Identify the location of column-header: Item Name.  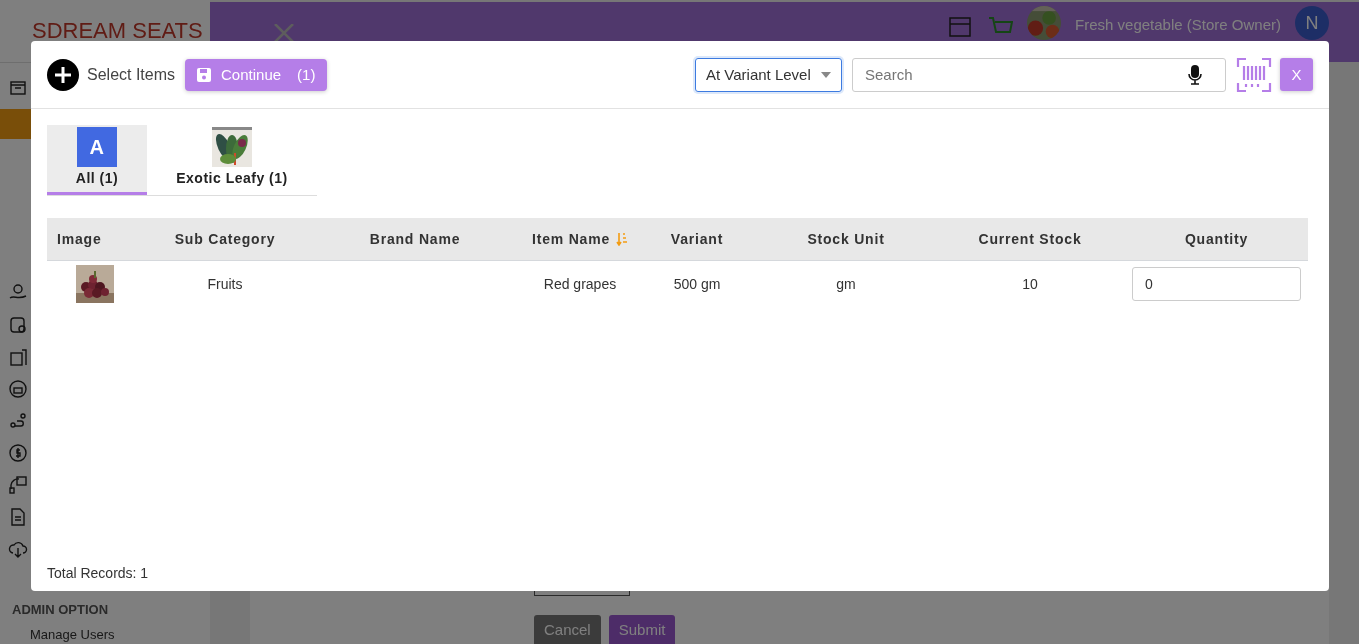
(580, 239).